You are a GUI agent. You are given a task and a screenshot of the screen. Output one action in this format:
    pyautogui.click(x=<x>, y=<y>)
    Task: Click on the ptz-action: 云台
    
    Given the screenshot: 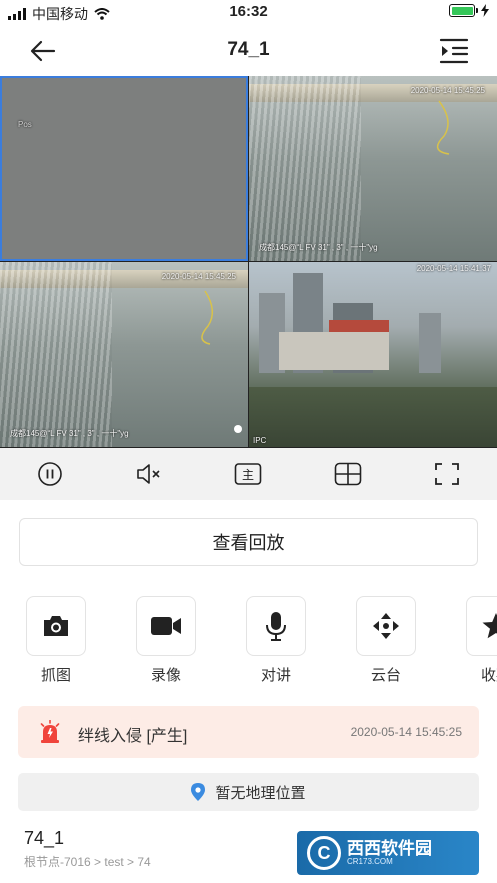 What is the action you would take?
    pyautogui.click(x=386, y=640)
    